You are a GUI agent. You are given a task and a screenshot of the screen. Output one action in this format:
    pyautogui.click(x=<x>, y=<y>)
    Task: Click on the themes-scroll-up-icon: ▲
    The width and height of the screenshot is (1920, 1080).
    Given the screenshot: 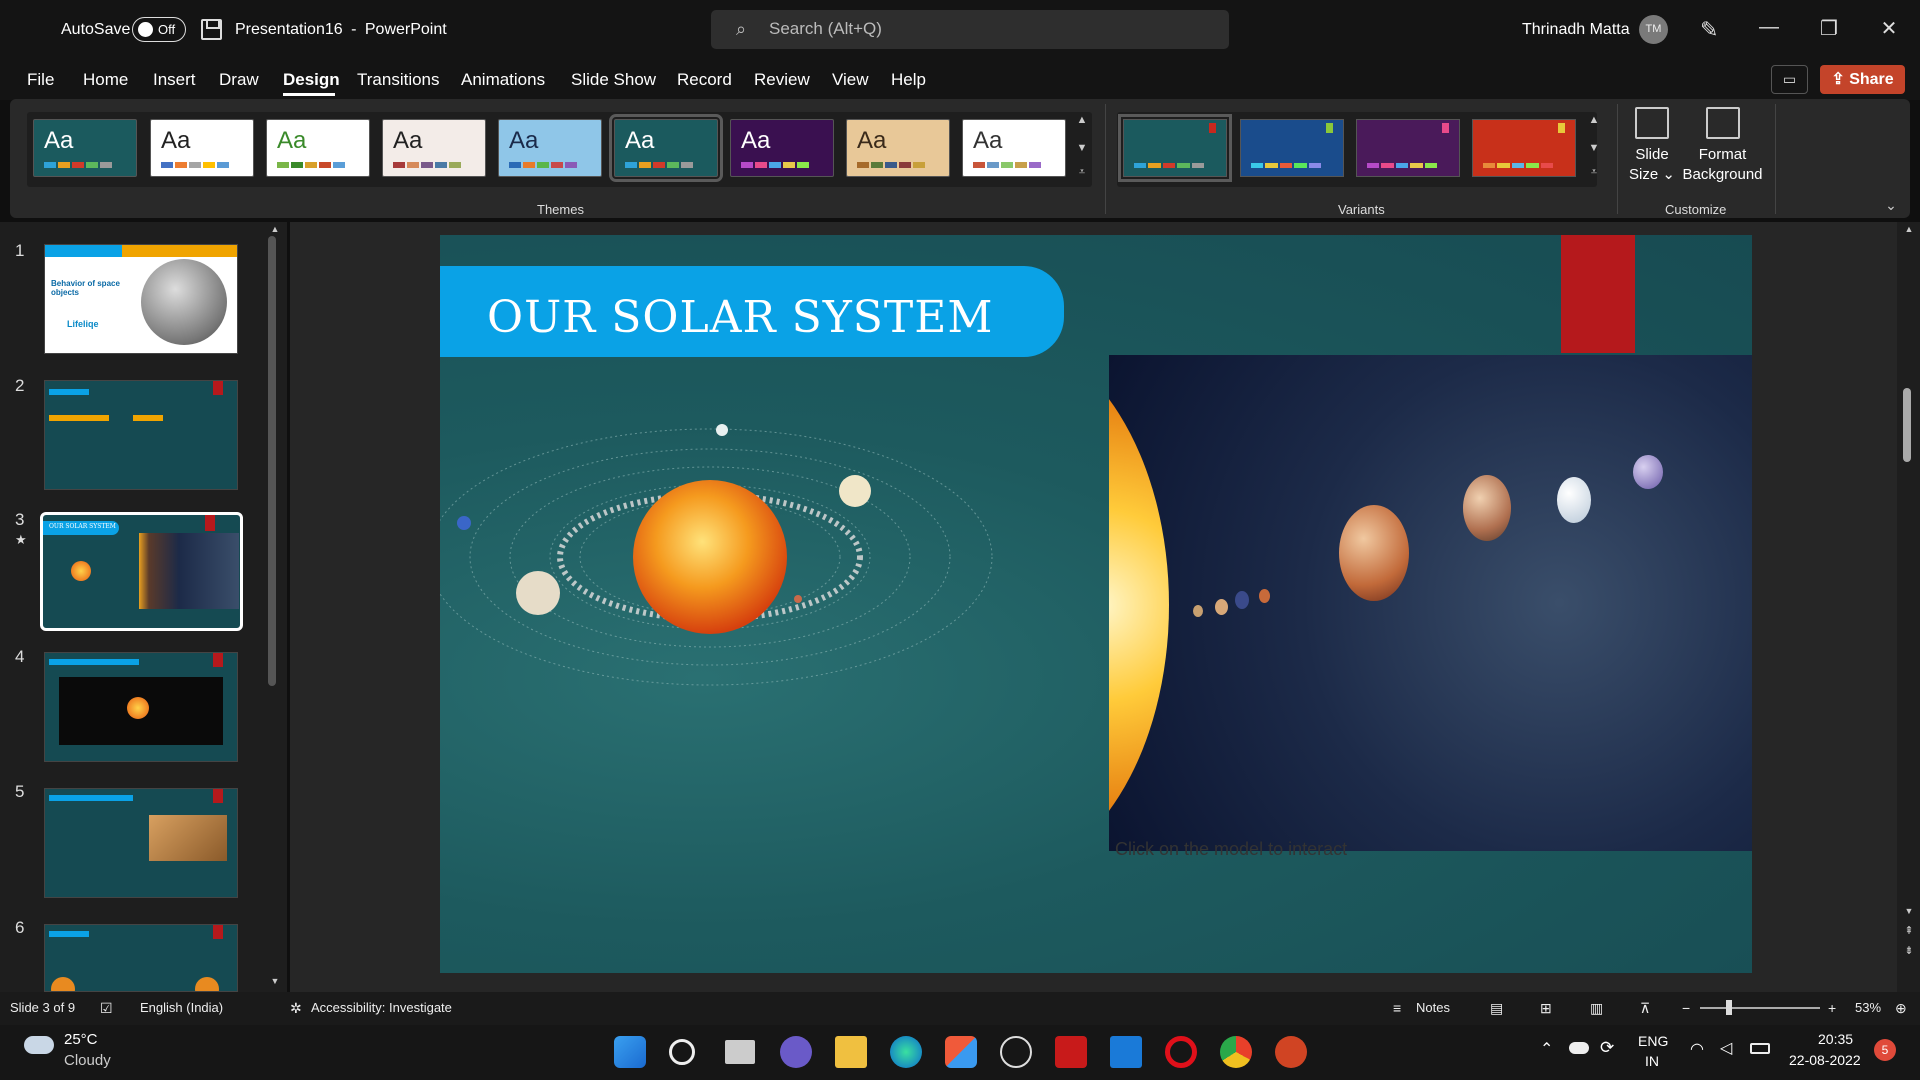 What is the action you would take?
    pyautogui.click(x=1082, y=120)
    